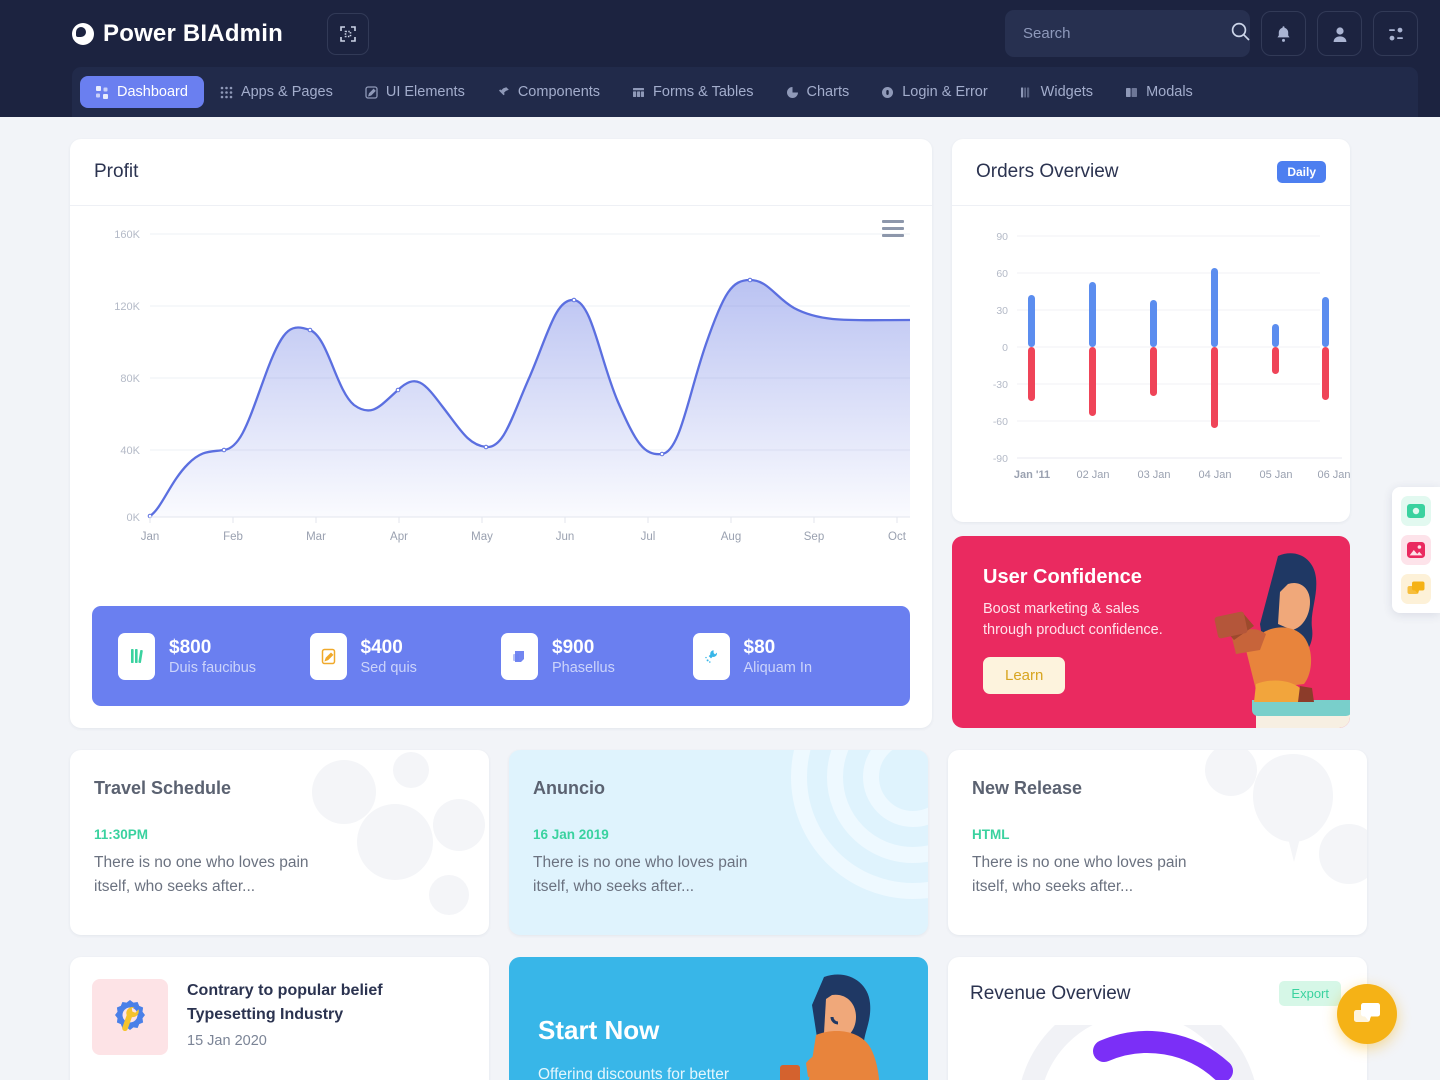 The width and height of the screenshot is (1440, 1080). I want to click on expand-fullscreen-icon, so click(347, 33).